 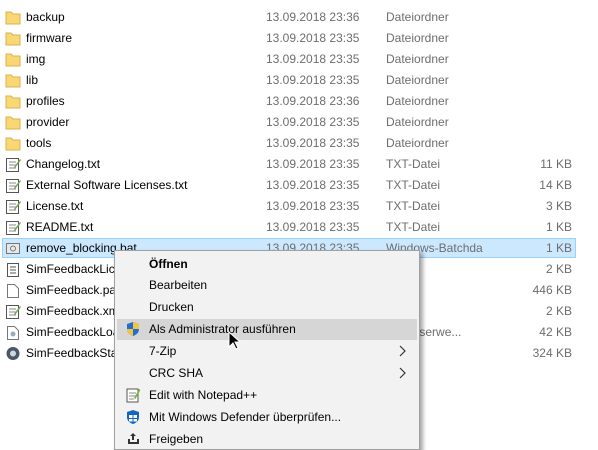 I want to click on menu-item-print: Drucken, so click(x=267, y=307).